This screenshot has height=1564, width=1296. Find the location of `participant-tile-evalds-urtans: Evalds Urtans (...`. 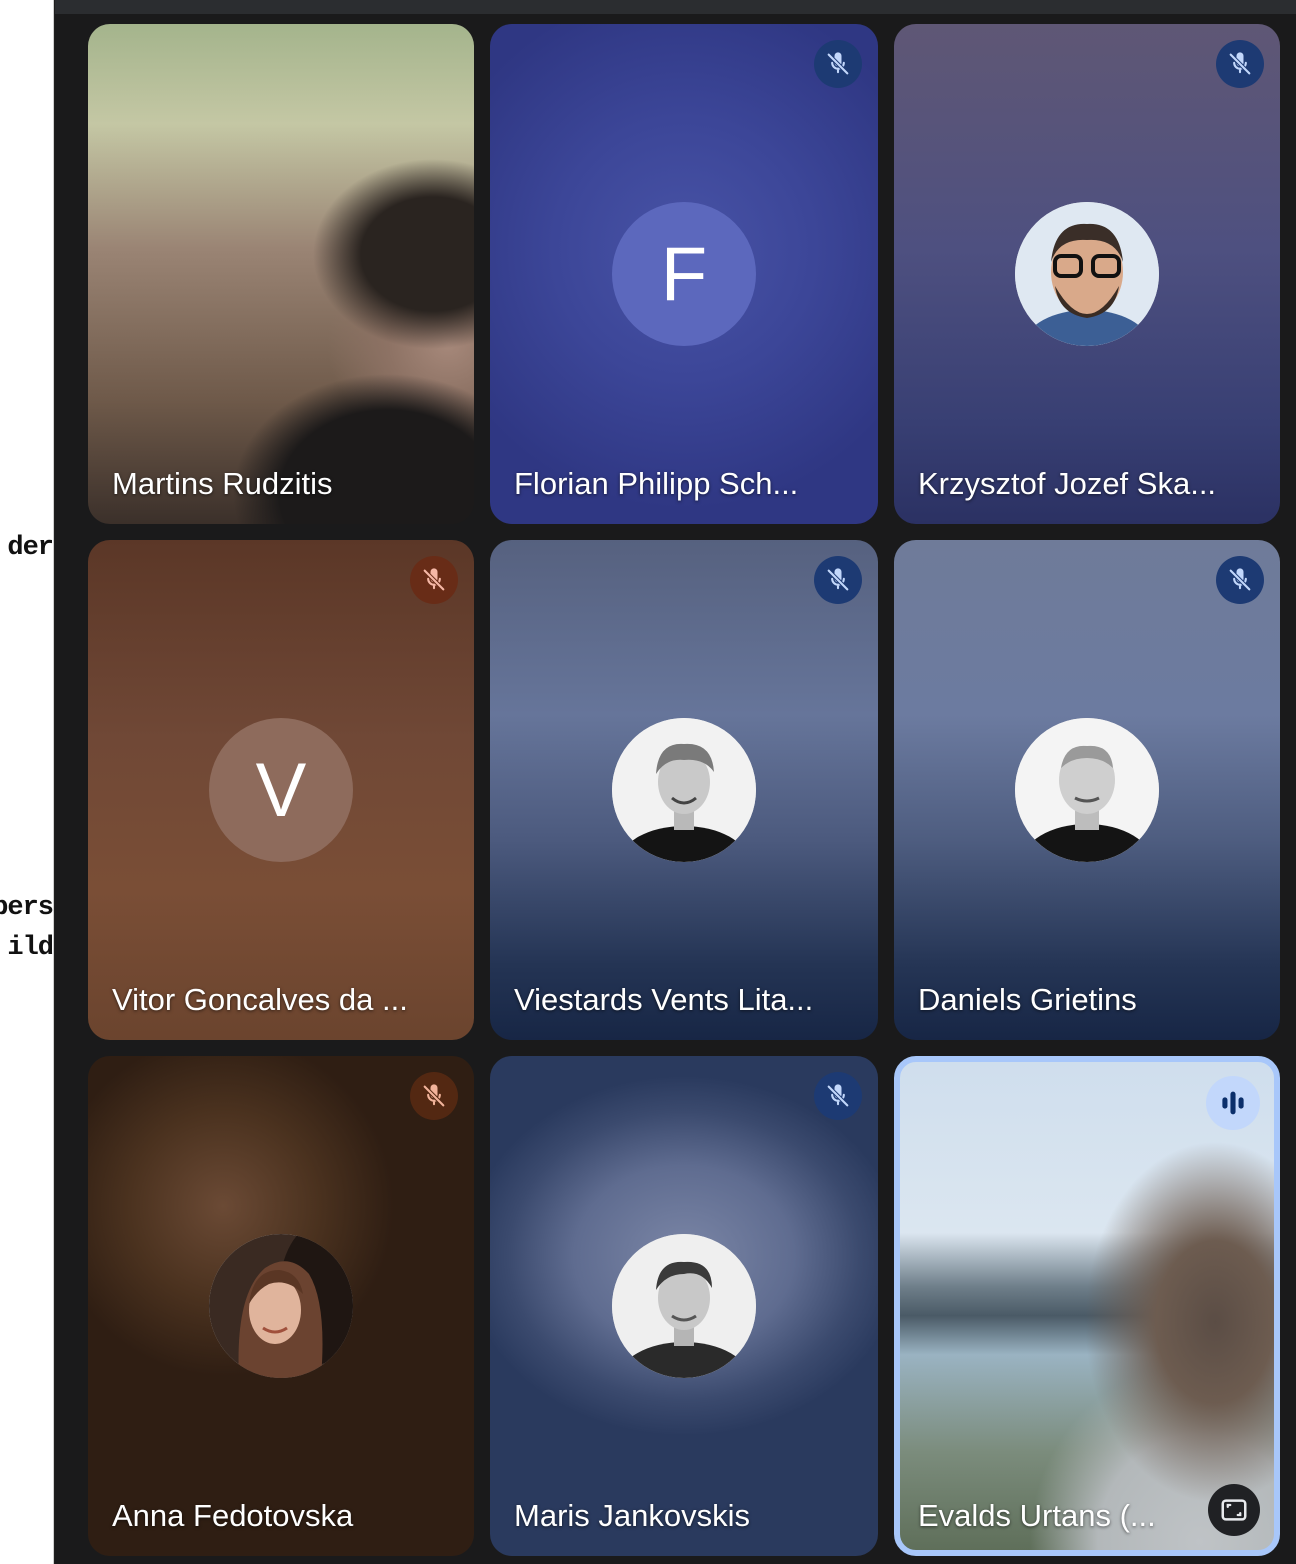

participant-tile-evalds-urtans: Evalds Urtans (... is located at coordinates (1087, 1306).